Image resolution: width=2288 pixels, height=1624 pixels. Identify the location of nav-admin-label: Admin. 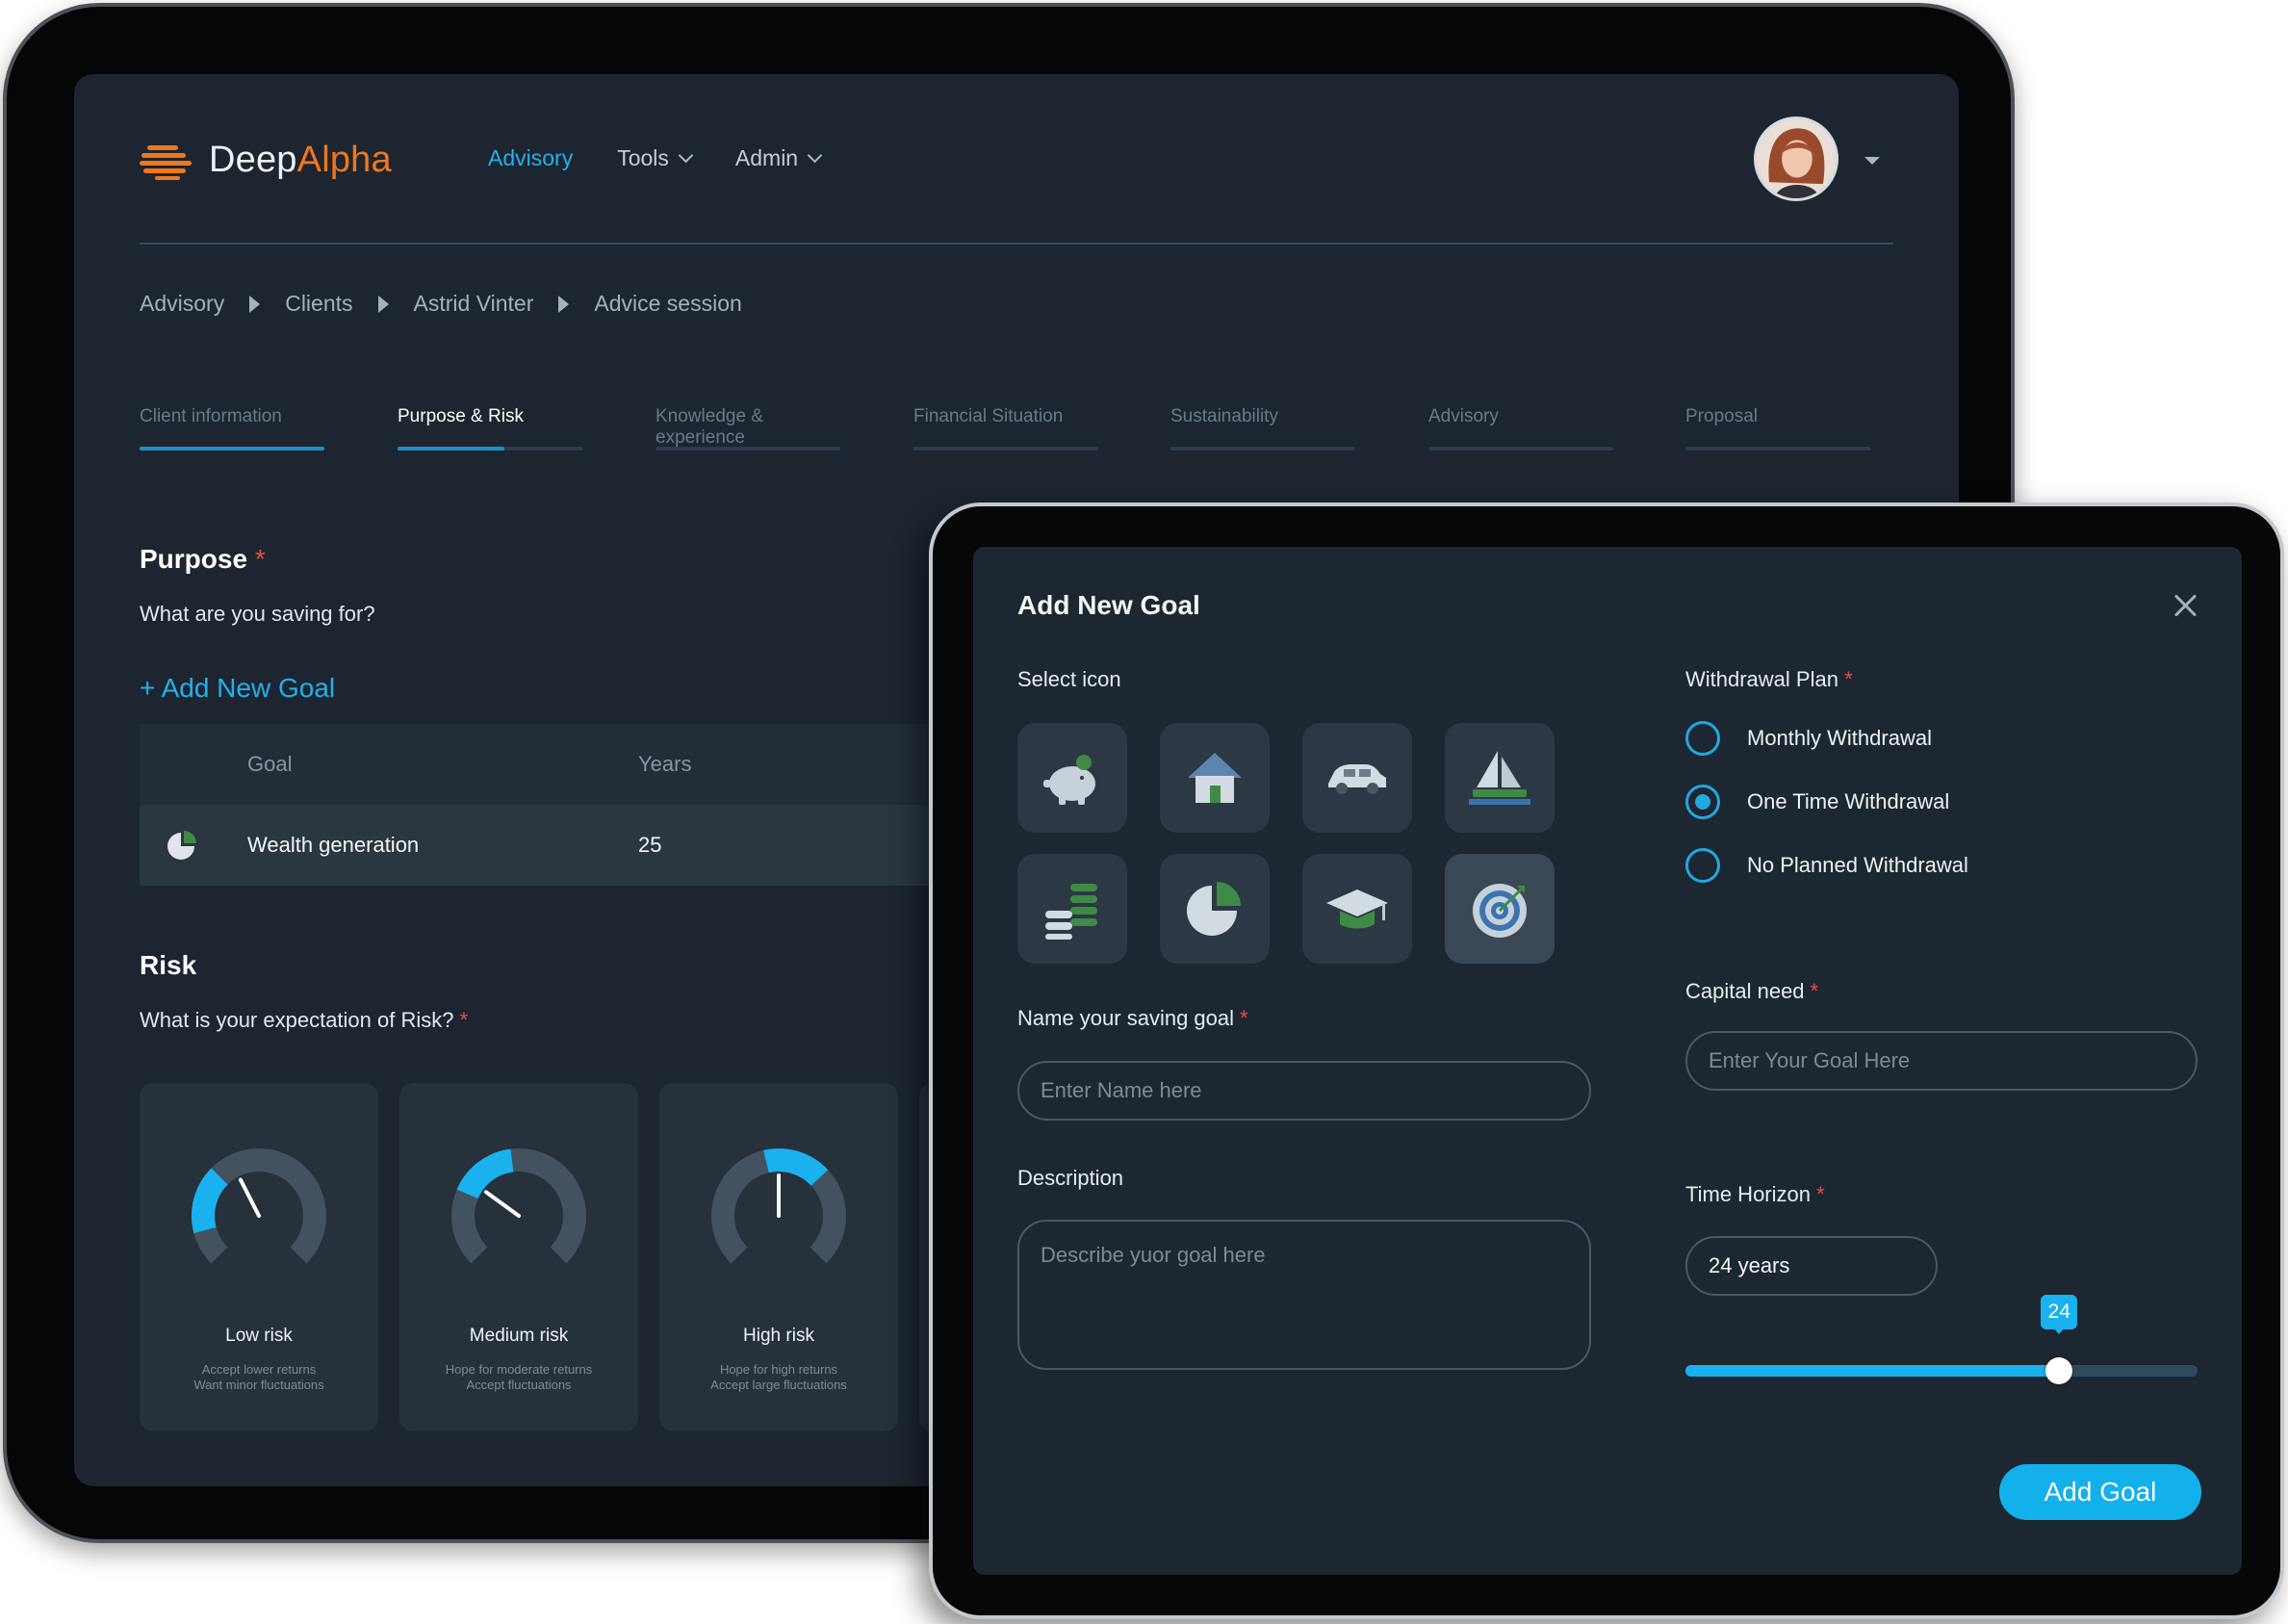
(767, 157).